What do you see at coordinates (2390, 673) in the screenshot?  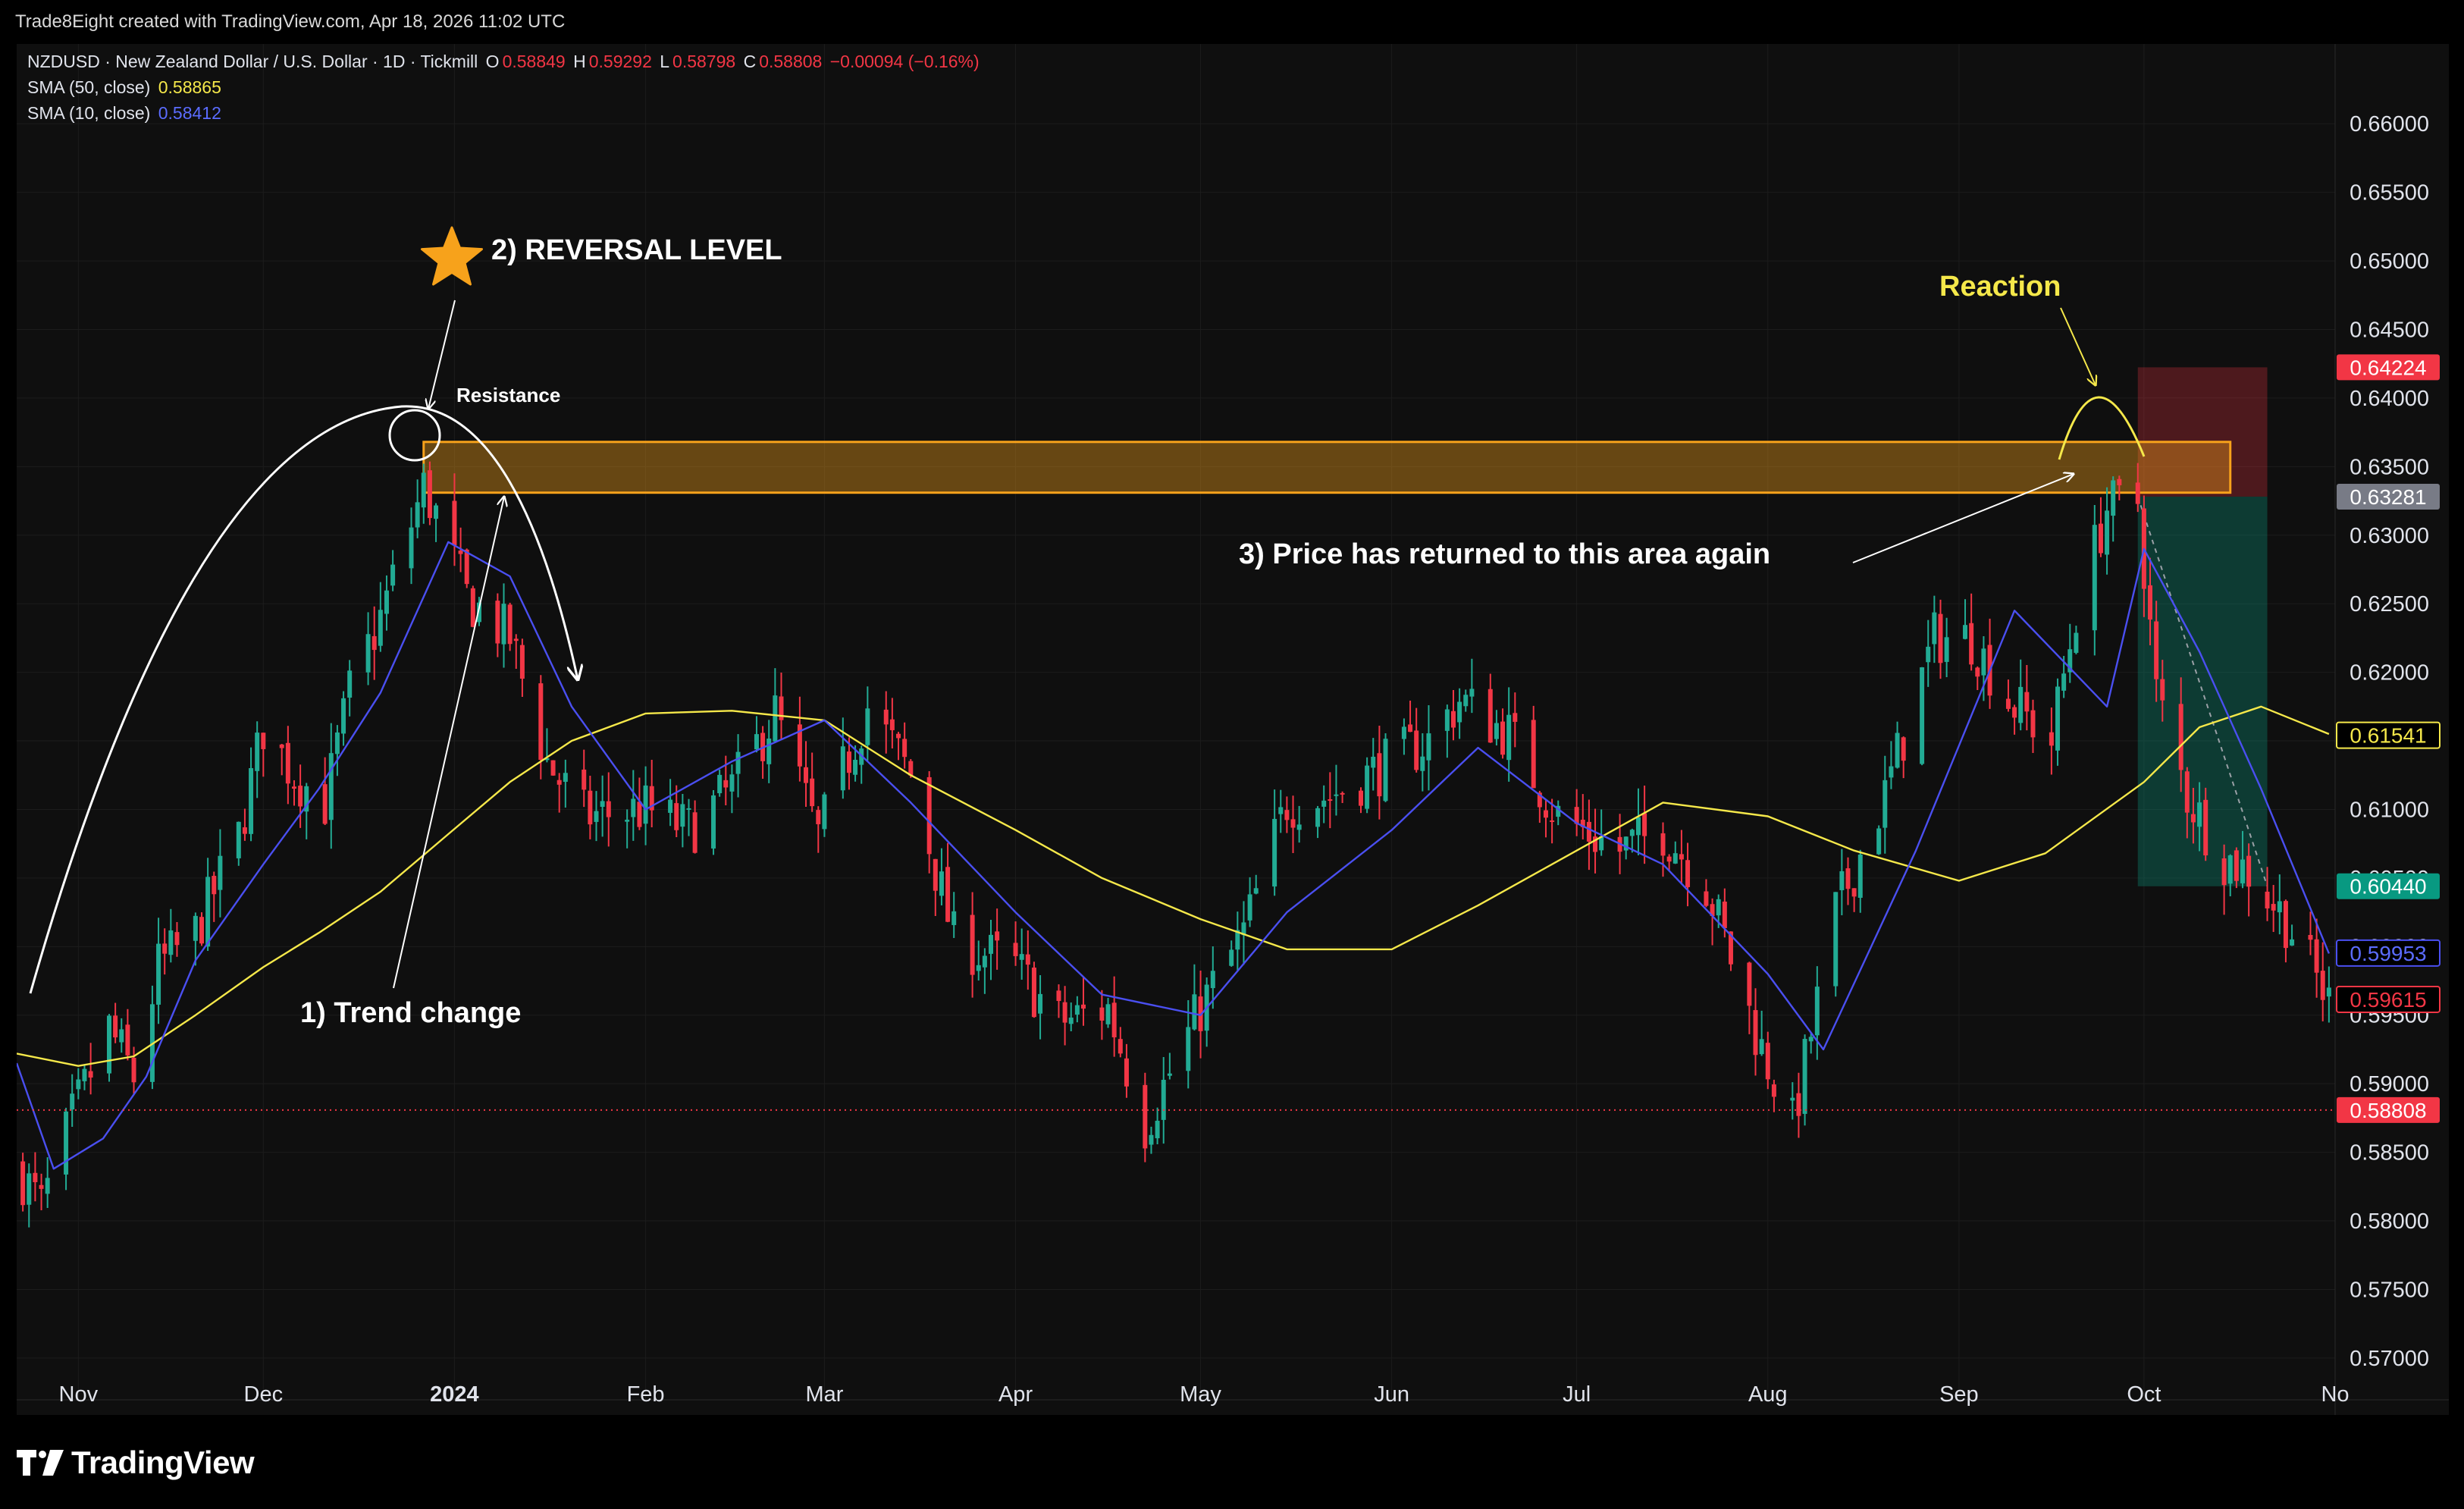 I see `y-tick-label: 0.62000` at bounding box center [2390, 673].